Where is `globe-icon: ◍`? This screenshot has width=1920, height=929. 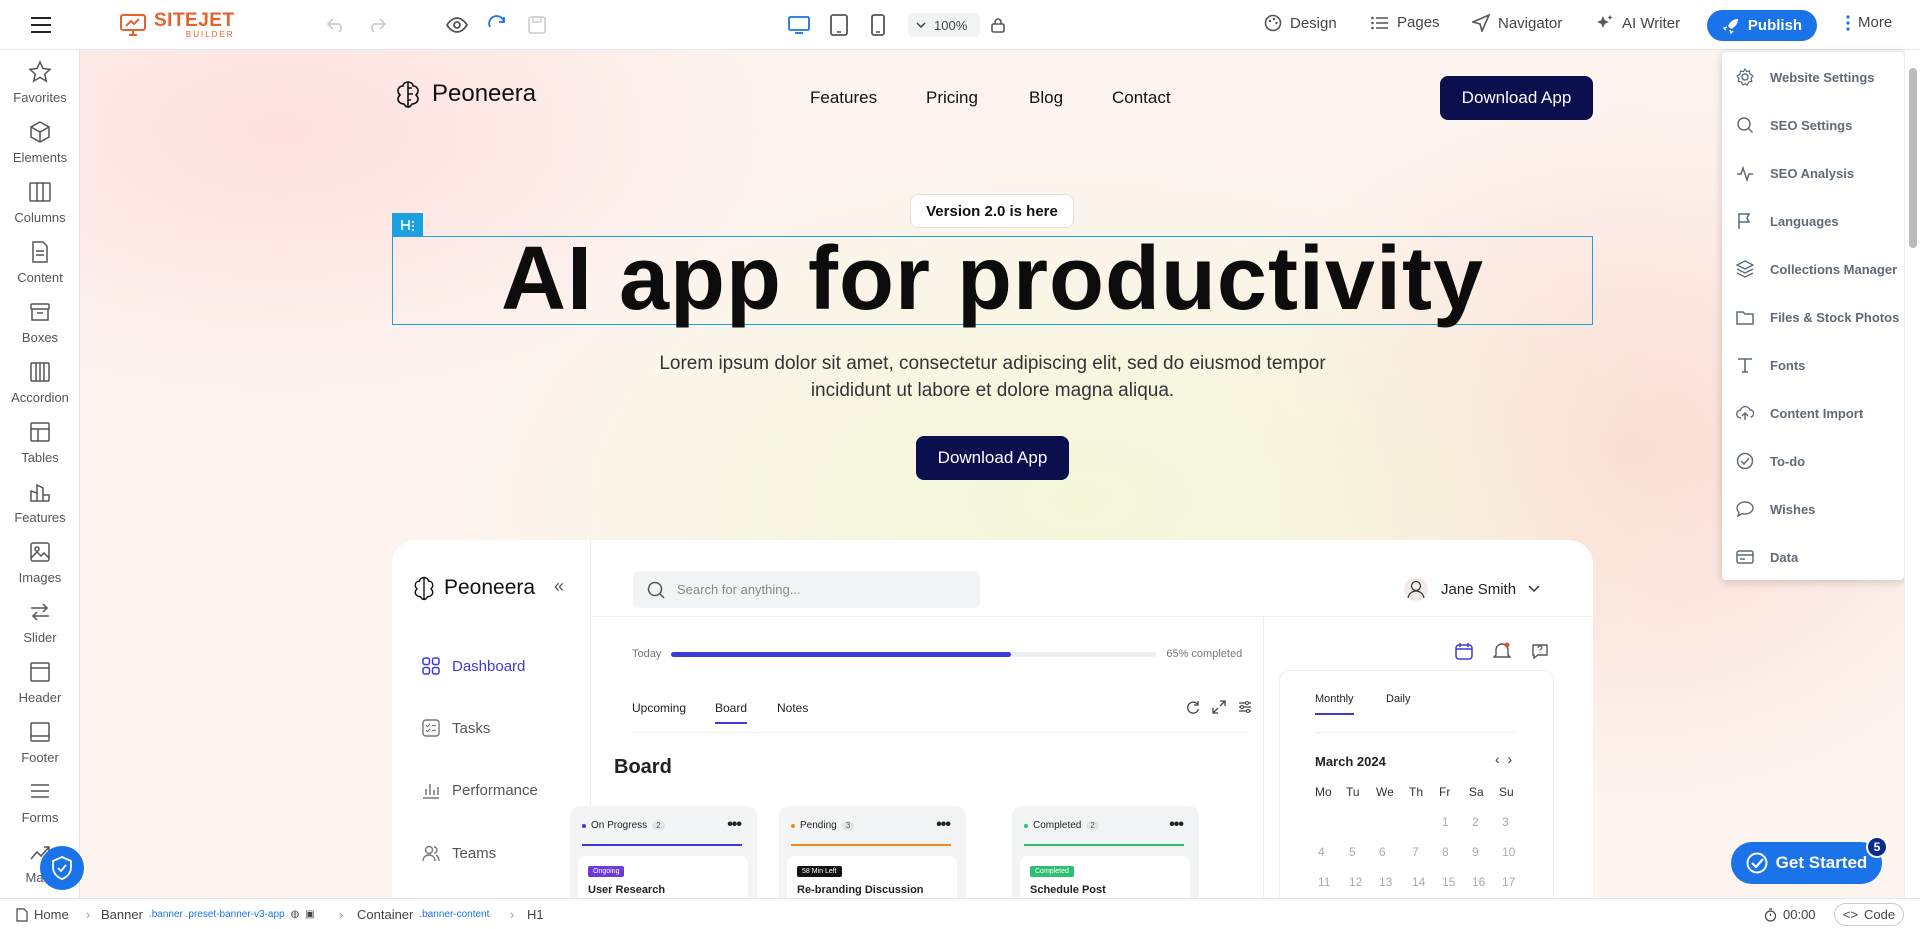
globe-icon: ◍ is located at coordinates (295, 914).